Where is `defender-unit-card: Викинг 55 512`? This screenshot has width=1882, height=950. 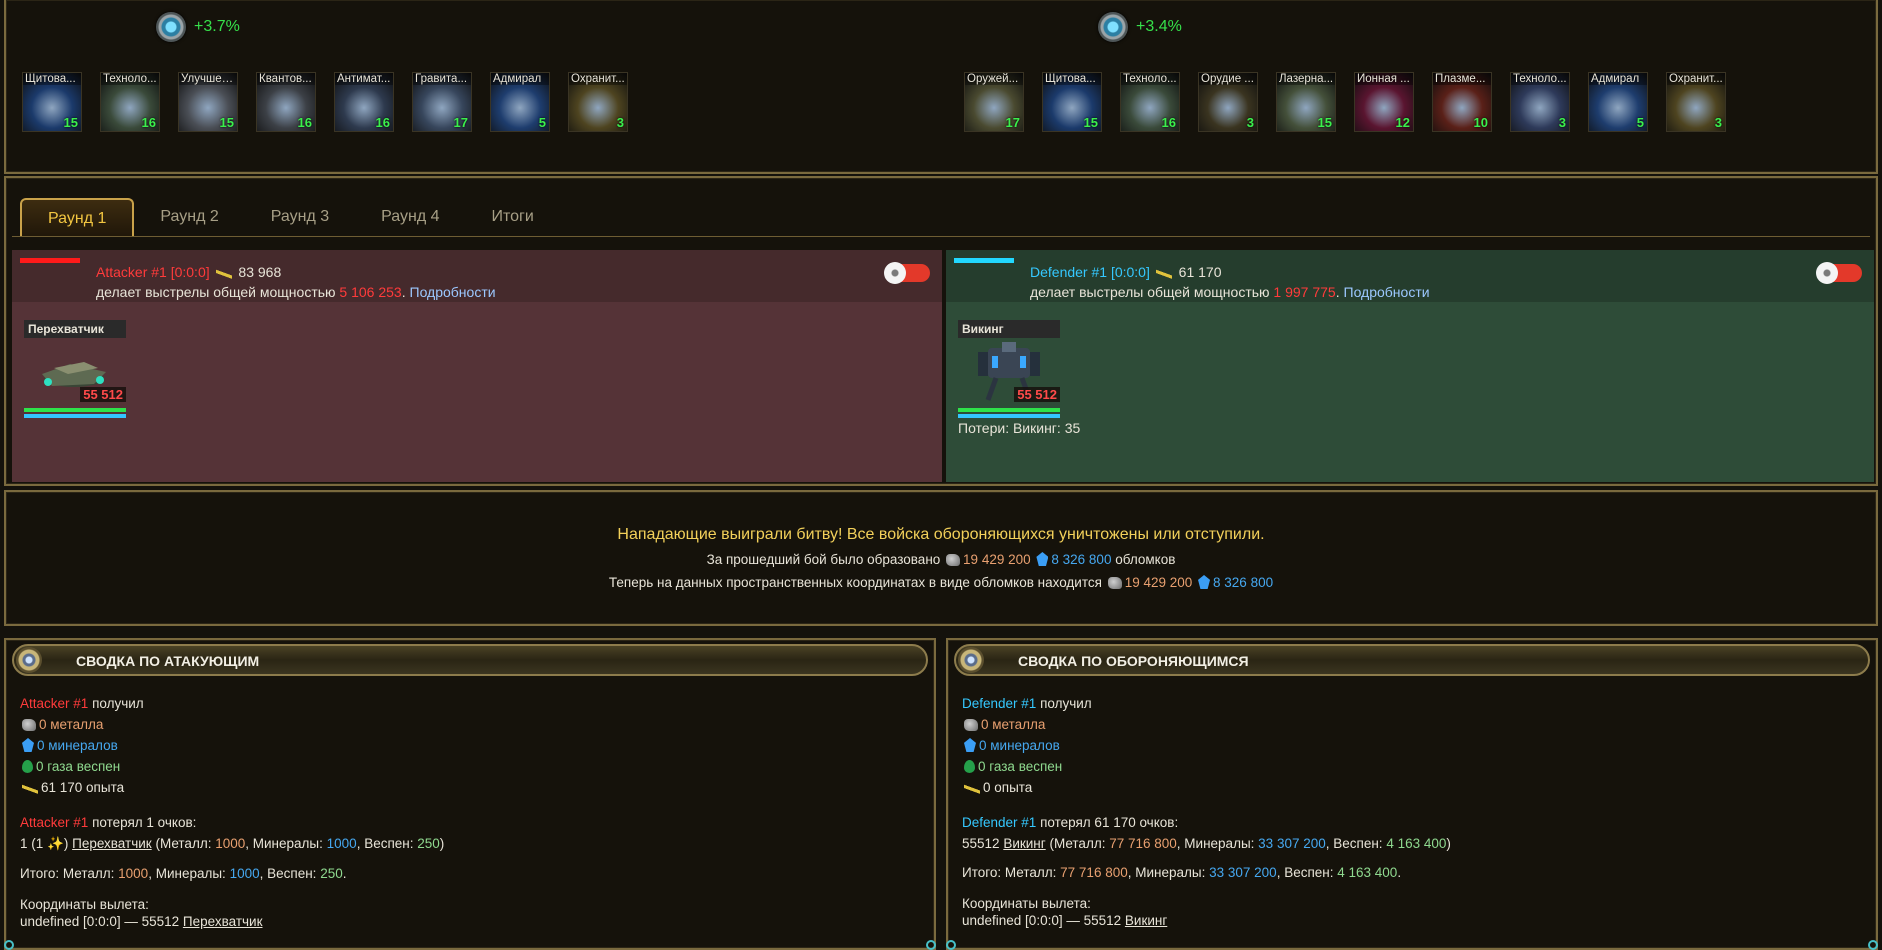 defender-unit-card: Викинг 55 512 is located at coordinates (1009, 369).